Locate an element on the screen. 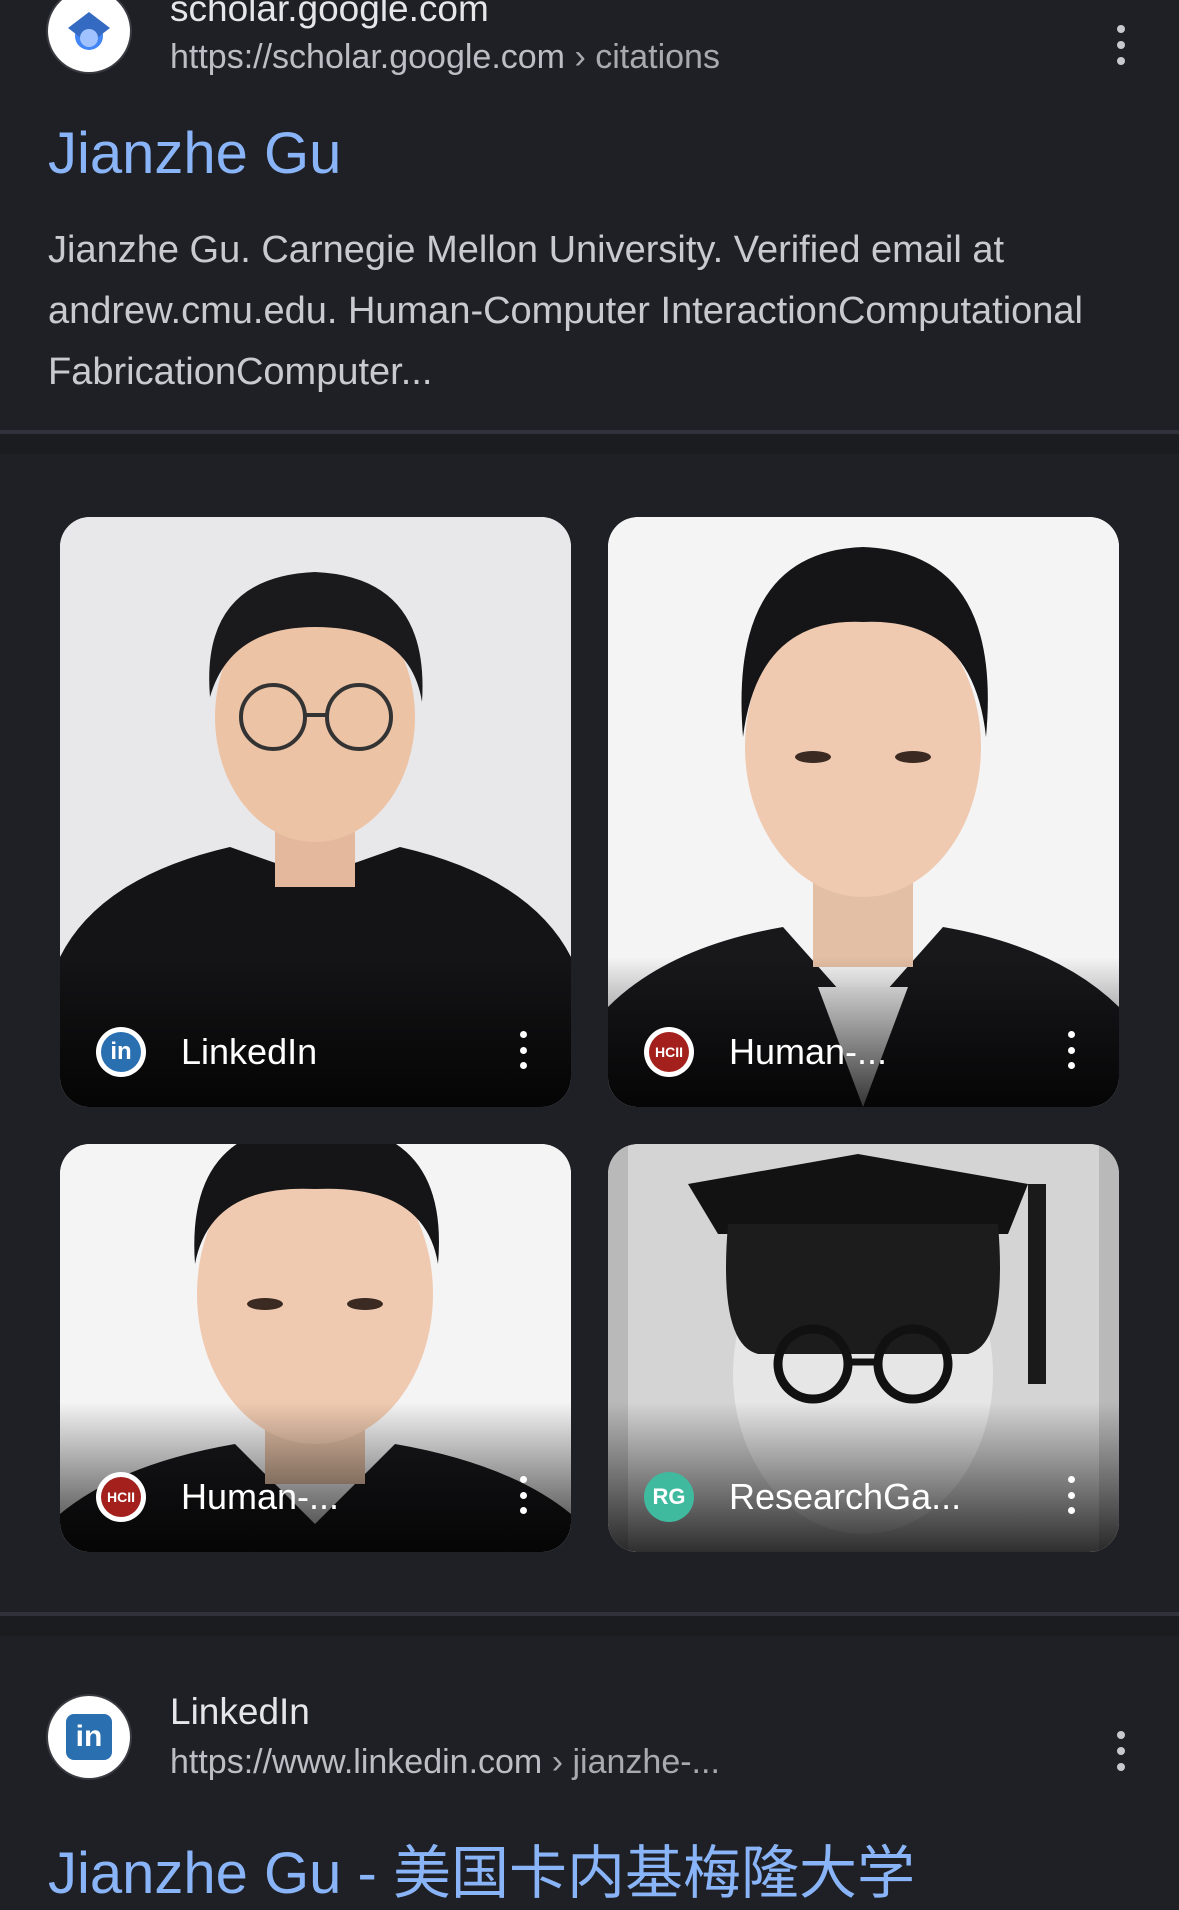 This screenshot has height=1910, width=1179. image-source-label: LinkedIn is located at coordinates (249, 1051).